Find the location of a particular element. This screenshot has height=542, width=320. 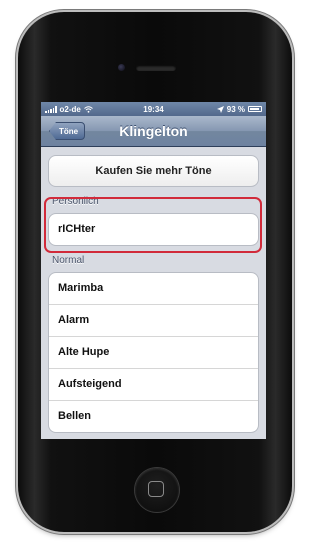

navigation-bar: Klingelton Töne is located at coordinates (153, 131).